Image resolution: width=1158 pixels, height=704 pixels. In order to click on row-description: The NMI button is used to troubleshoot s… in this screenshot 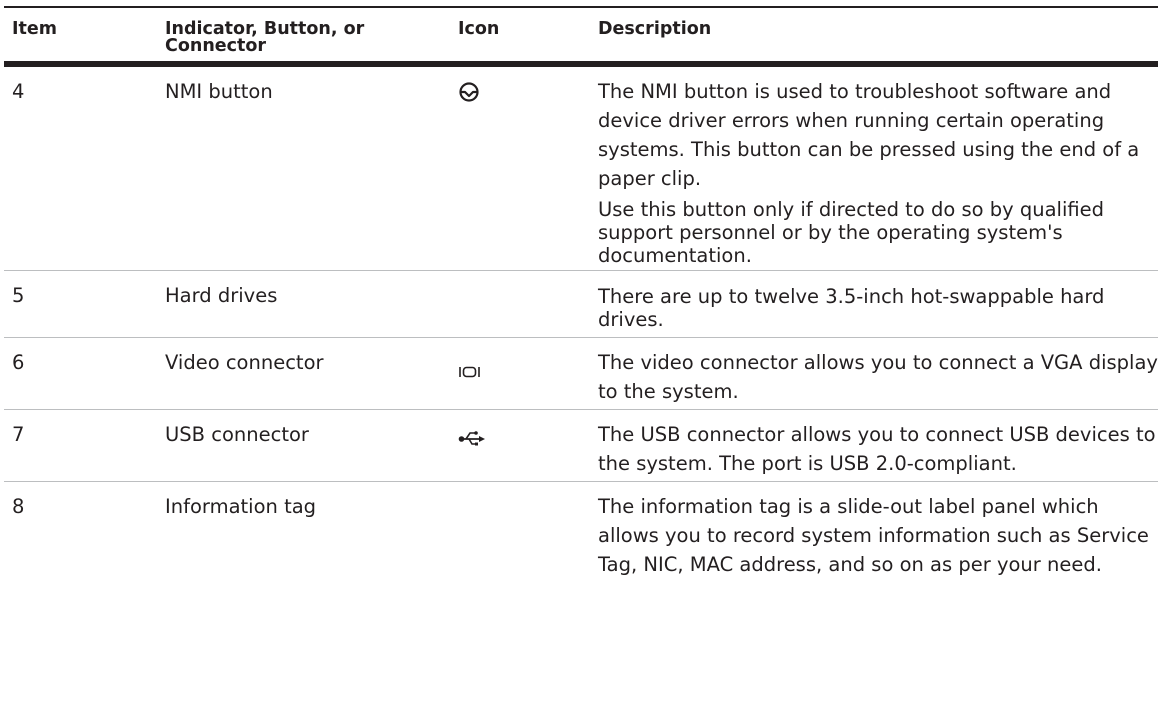, I will do `click(874, 167)`.